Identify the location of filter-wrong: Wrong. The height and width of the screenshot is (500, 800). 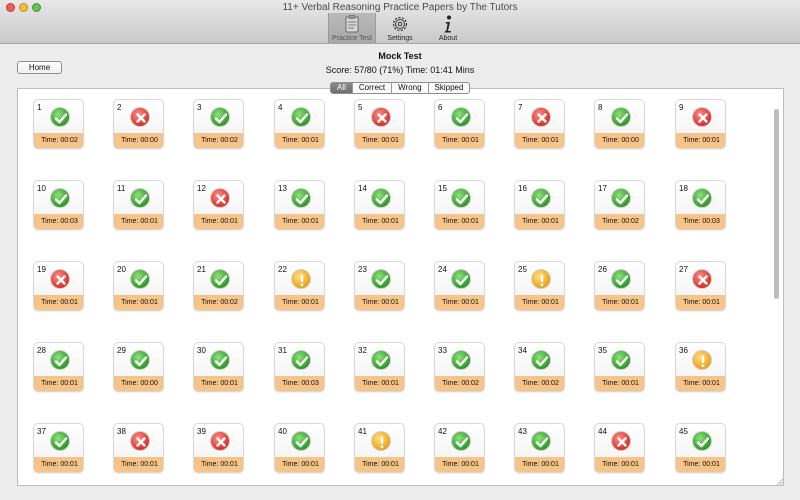
(409, 88).